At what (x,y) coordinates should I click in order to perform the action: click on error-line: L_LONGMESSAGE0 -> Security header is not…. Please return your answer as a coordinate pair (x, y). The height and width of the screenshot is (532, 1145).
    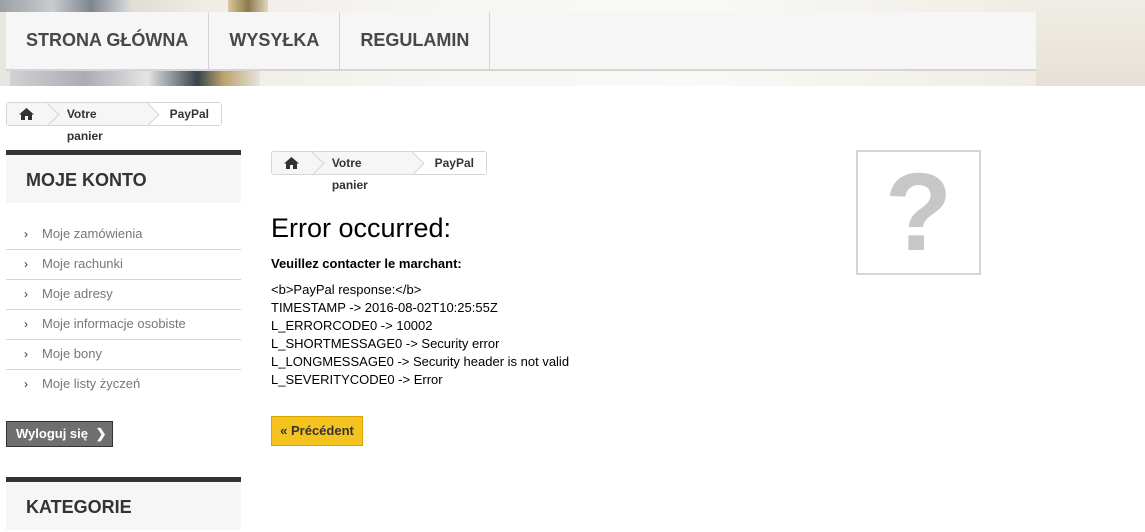
    Looking at the image, I should click on (420, 361).